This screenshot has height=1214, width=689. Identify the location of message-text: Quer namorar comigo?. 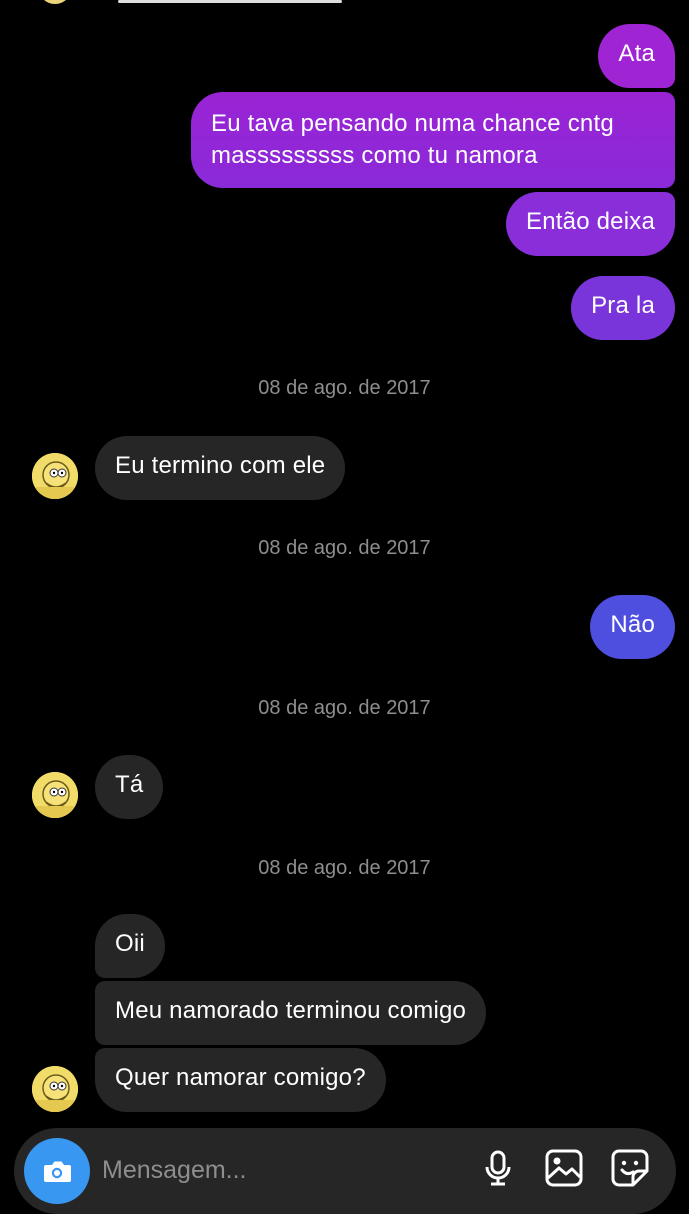
(240, 1077).